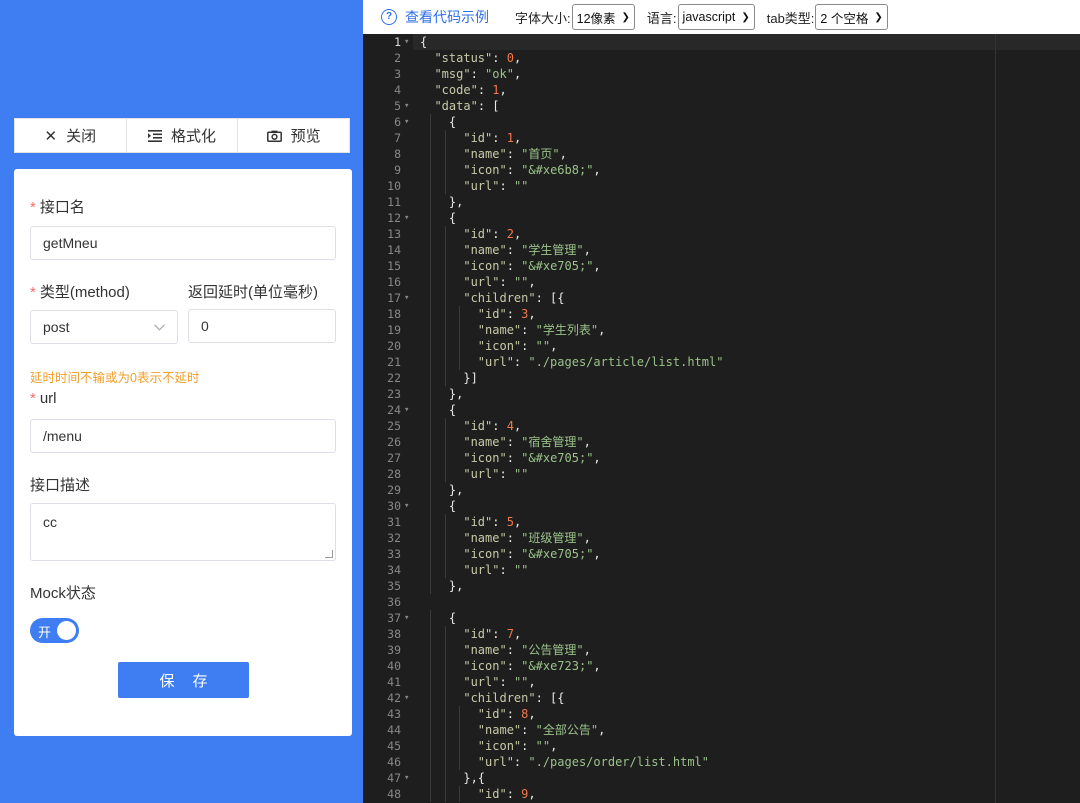 The image size is (1080, 803). What do you see at coordinates (50, 522) in the screenshot?
I see `description-value: cc` at bounding box center [50, 522].